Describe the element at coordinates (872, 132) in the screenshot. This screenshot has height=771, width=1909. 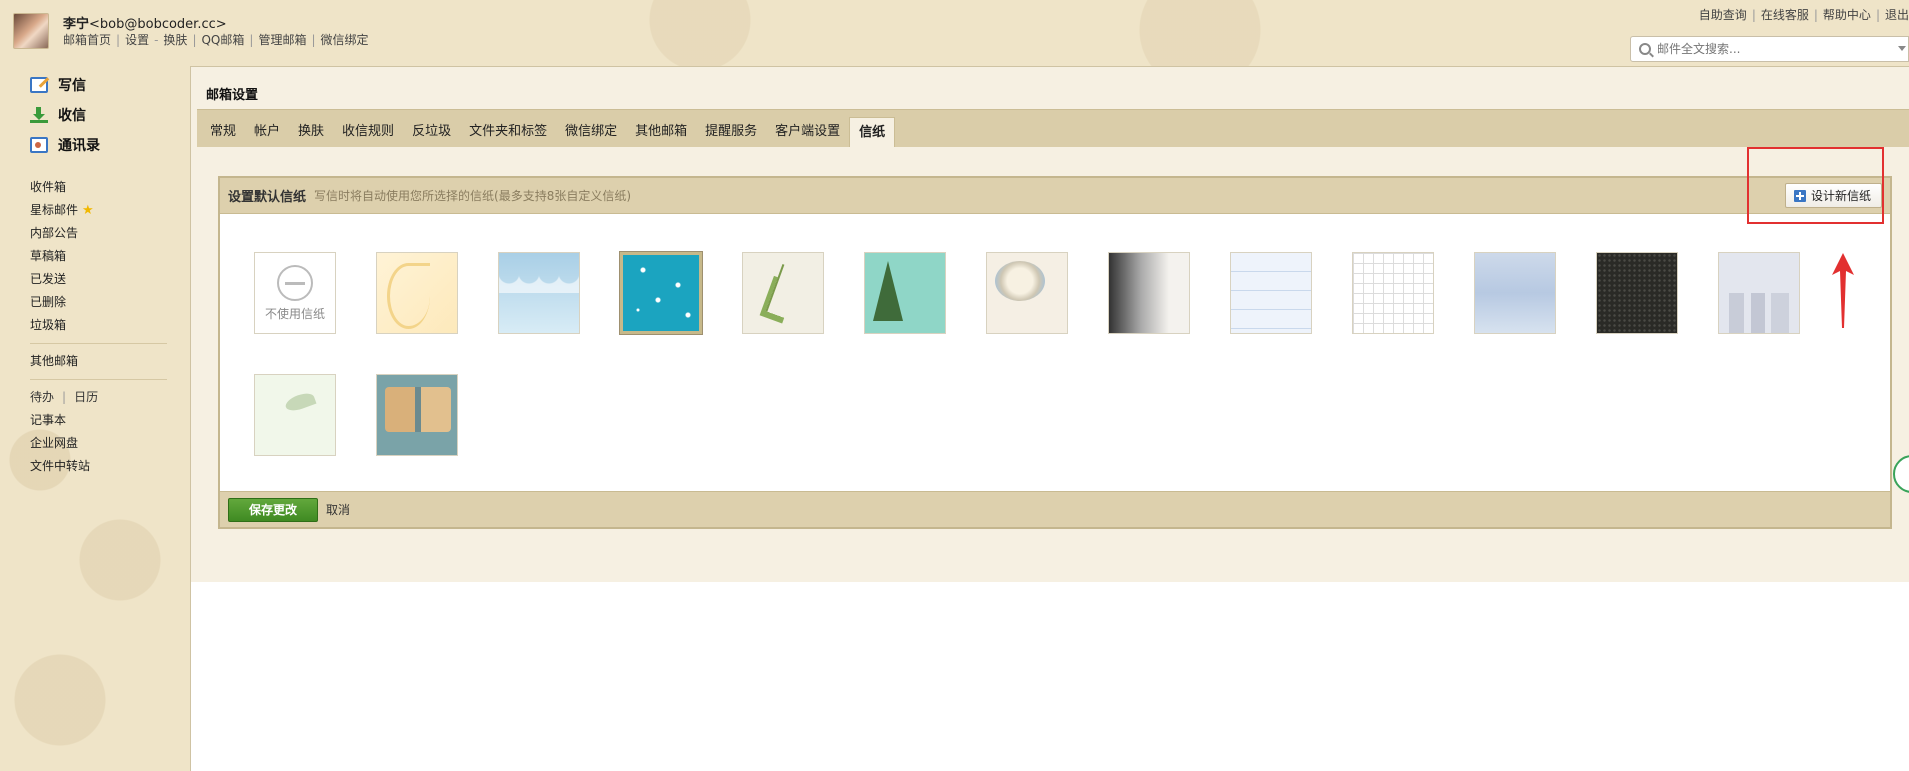
I see `tab-stationery: 信纸` at that location.